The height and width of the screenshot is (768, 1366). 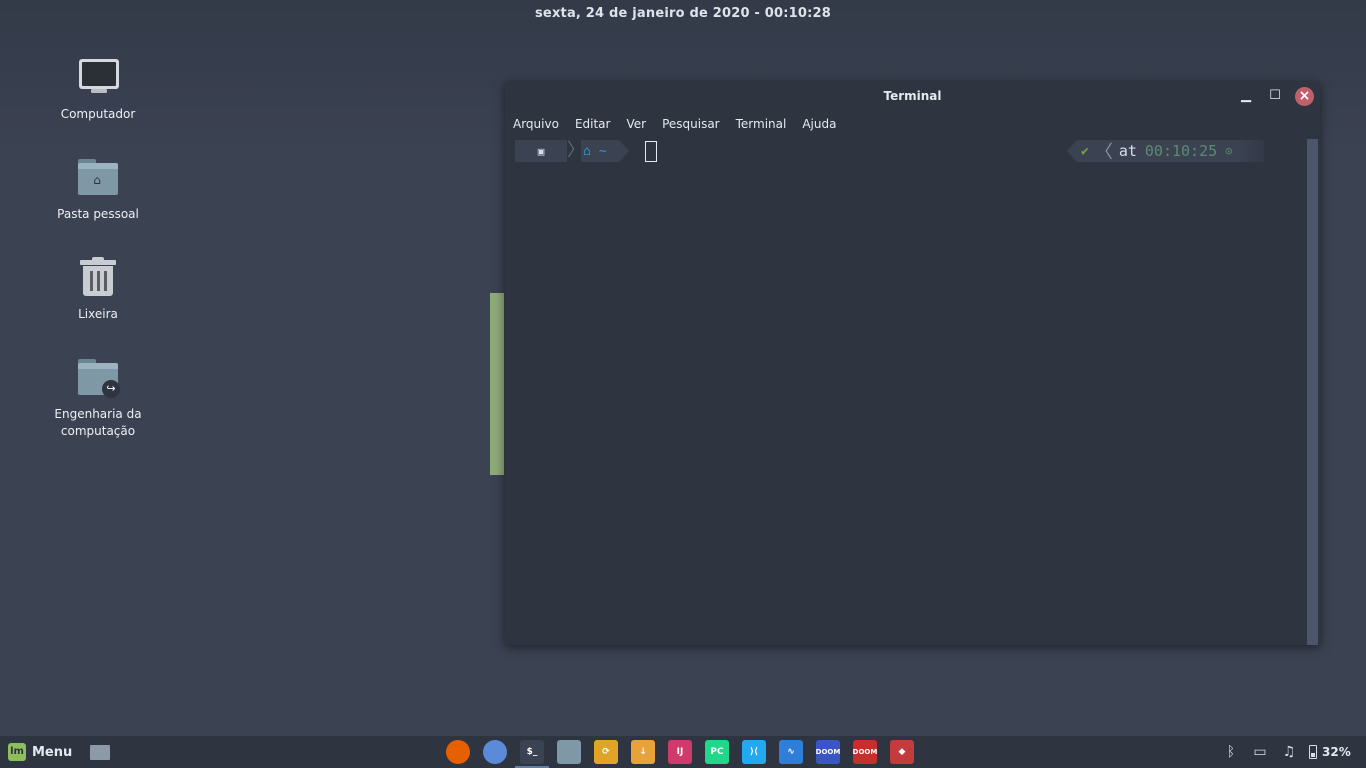 What do you see at coordinates (98, 214) in the screenshot?
I see `desktop-icon-label: Pasta pessoal` at bounding box center [98, 214].